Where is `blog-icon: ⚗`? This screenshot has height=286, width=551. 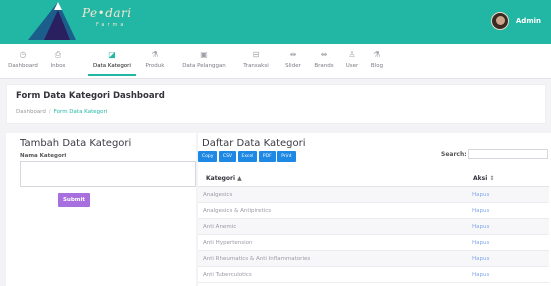 blog-icon: ⚗ is located at coordinates (377, 54).